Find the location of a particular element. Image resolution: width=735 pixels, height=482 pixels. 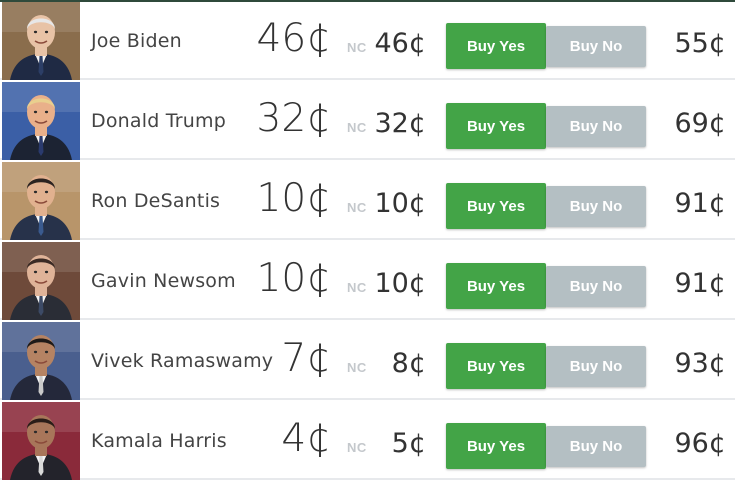

best-yes-price: 7¢ is located at coordinates (306, 358).